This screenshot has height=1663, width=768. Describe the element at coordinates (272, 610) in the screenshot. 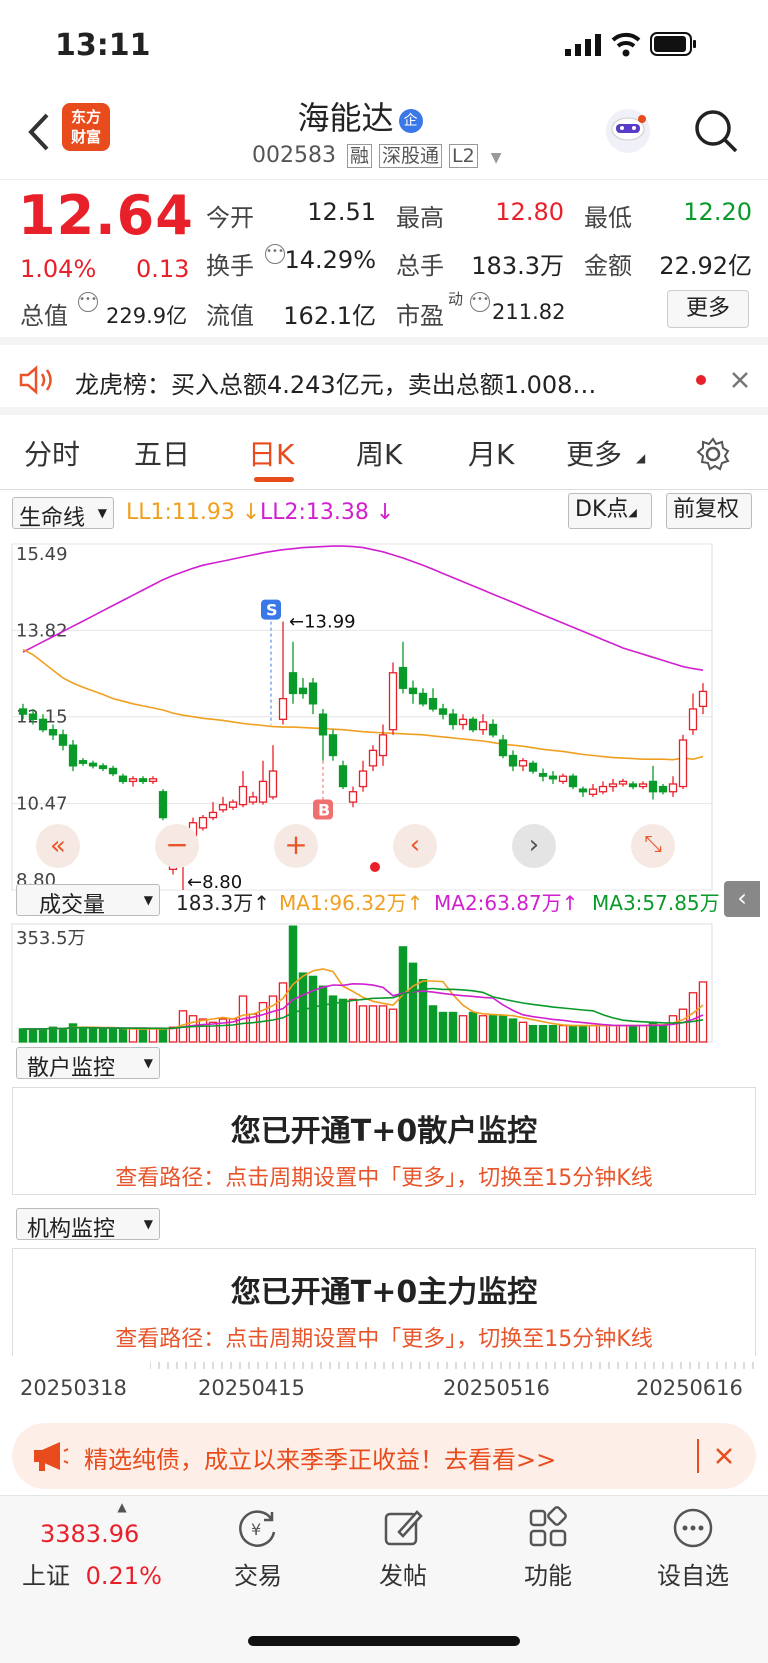

I see `sell-marker-label: S` at that location.